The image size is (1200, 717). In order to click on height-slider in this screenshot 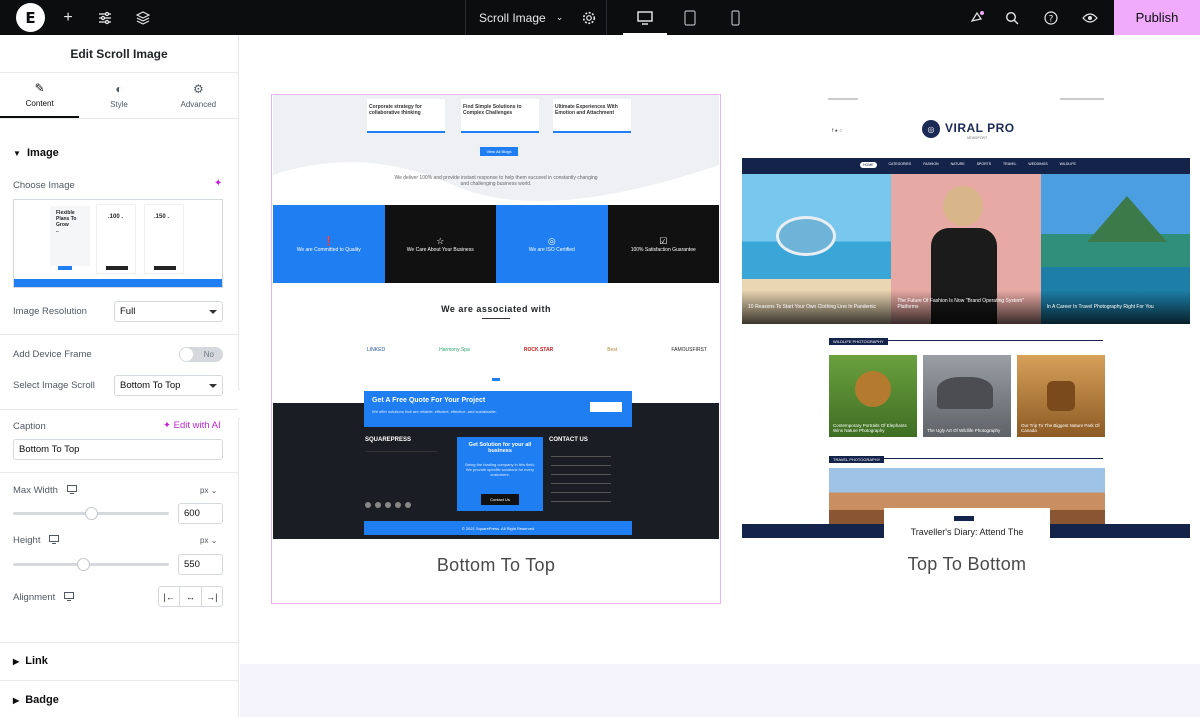, I will do `click(91, 564)`.